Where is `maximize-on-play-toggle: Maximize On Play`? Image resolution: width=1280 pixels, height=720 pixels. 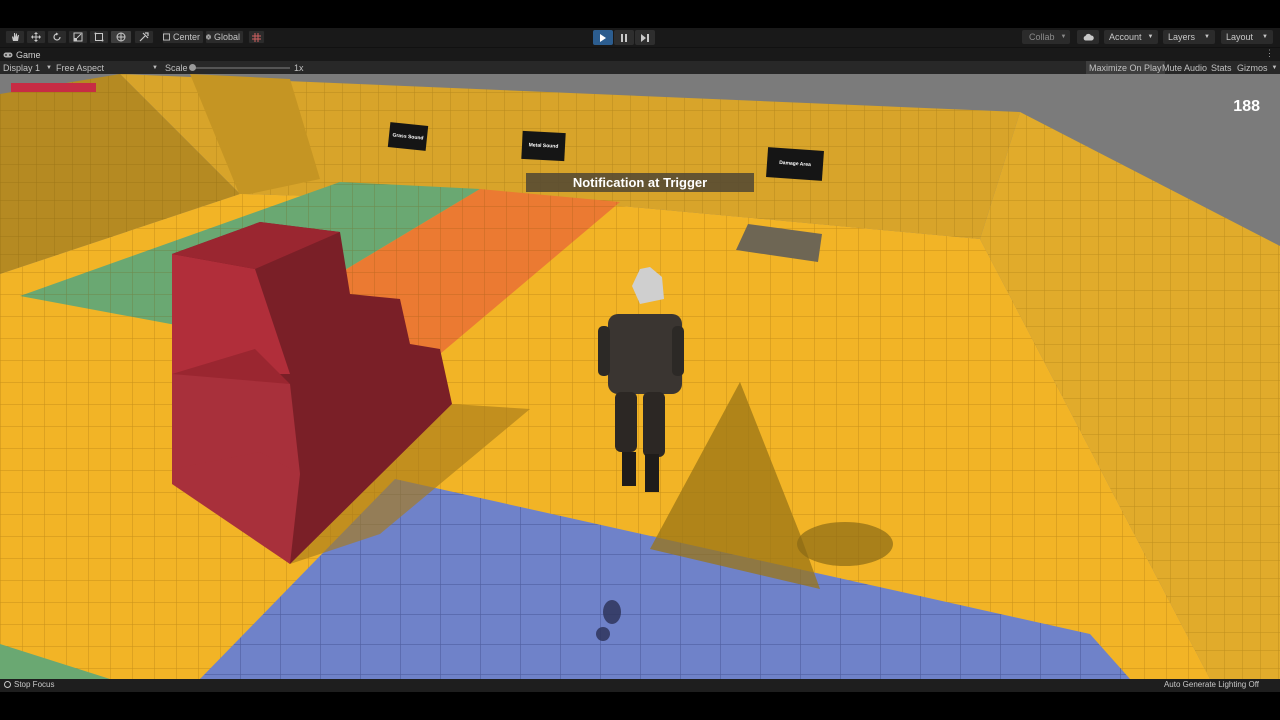
maximize-on-play-toggle: Maximize On Play is located at coordinates (1125, 67).